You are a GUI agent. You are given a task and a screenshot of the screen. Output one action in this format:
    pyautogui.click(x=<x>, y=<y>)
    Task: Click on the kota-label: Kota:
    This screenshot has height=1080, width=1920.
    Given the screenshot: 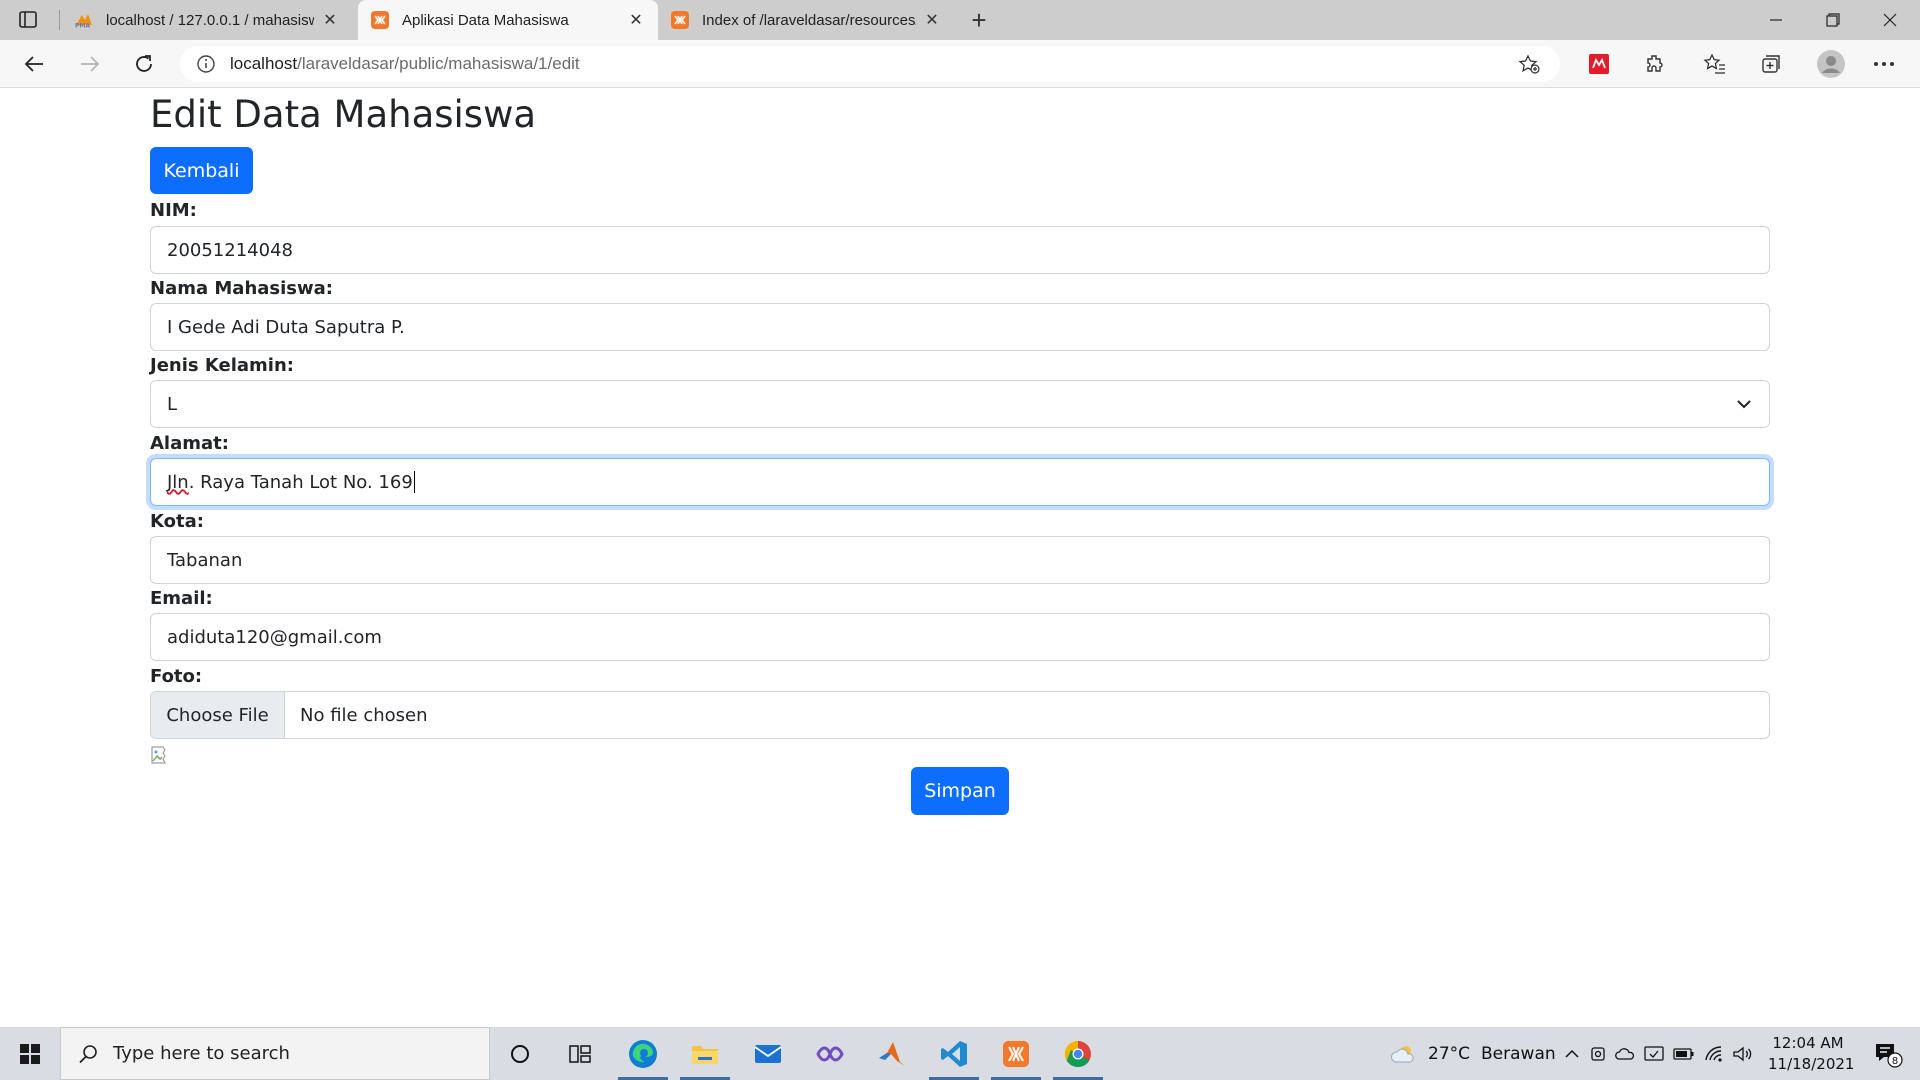 What is the action you would take?
    pyautogui.click(x=177, y=521)
    